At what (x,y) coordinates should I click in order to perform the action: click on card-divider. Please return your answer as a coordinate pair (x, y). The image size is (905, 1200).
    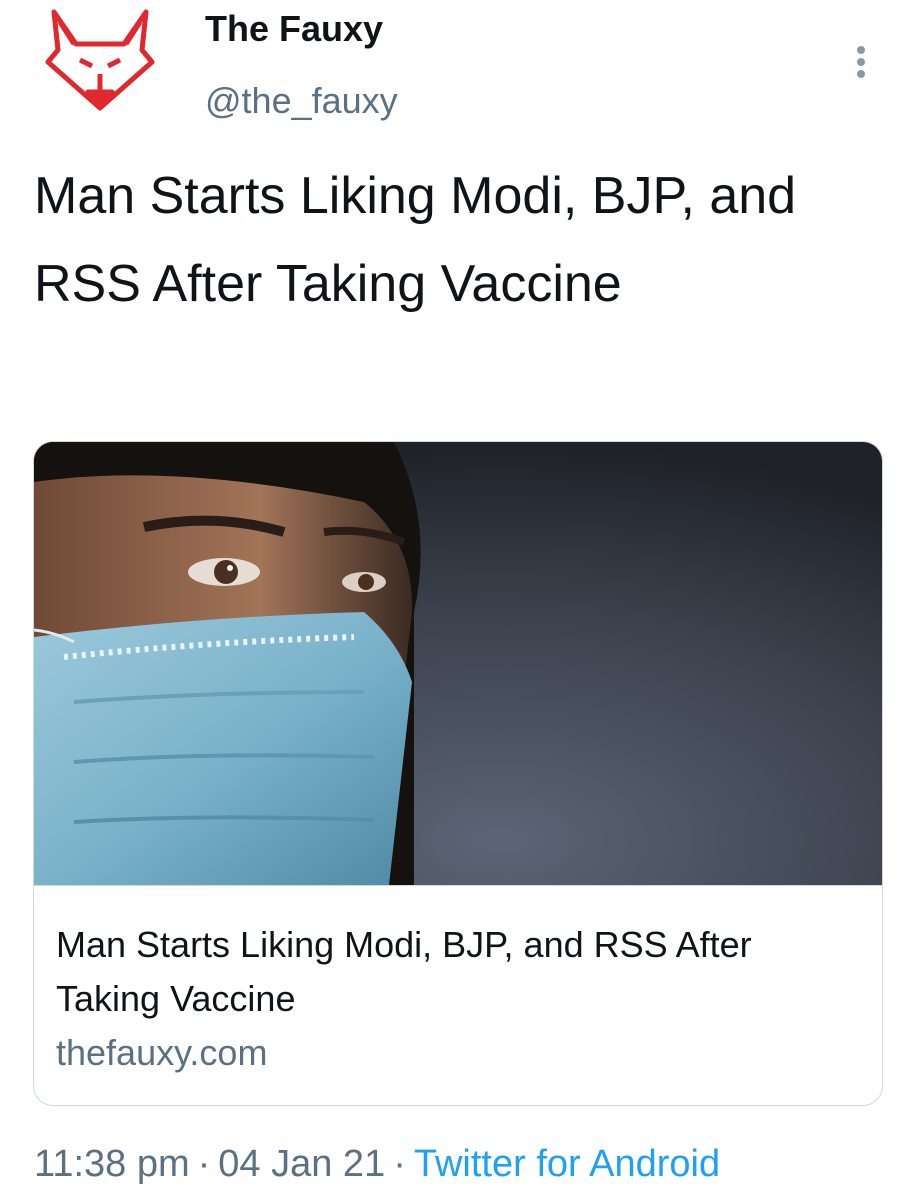
    Looking at the image, I should click on (458, 885).